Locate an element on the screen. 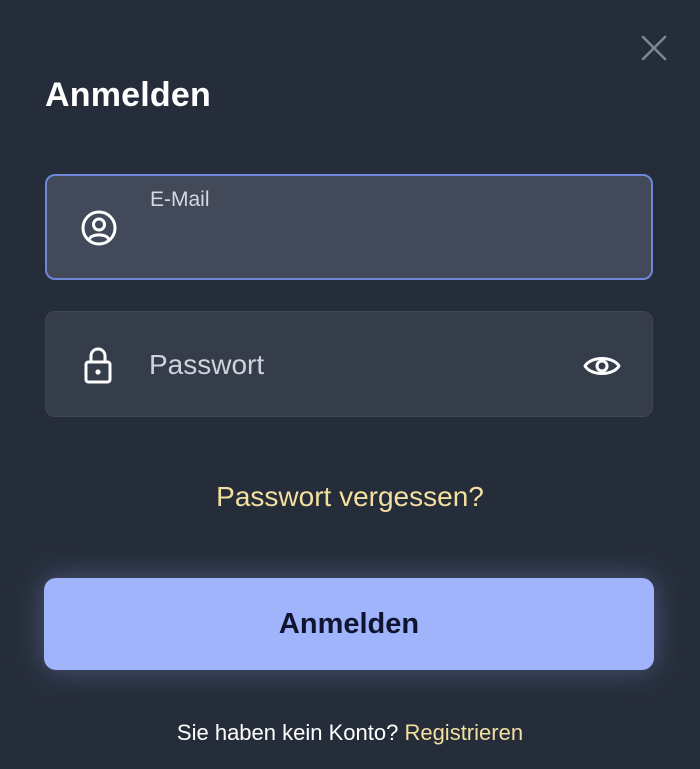 The width and height of the screenshot is (700, 769). password-field is located at coordinates (349, 364).